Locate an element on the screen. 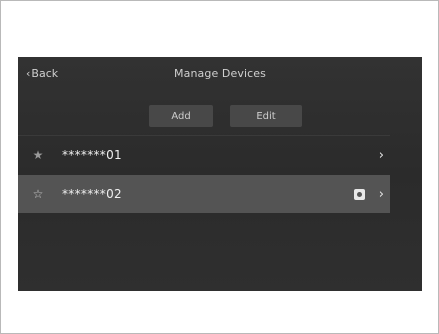 Image resolution: width=439 pixels, height=334 pixels. device-row-1: ★ *******01 › is located at coordinates (204, 154).